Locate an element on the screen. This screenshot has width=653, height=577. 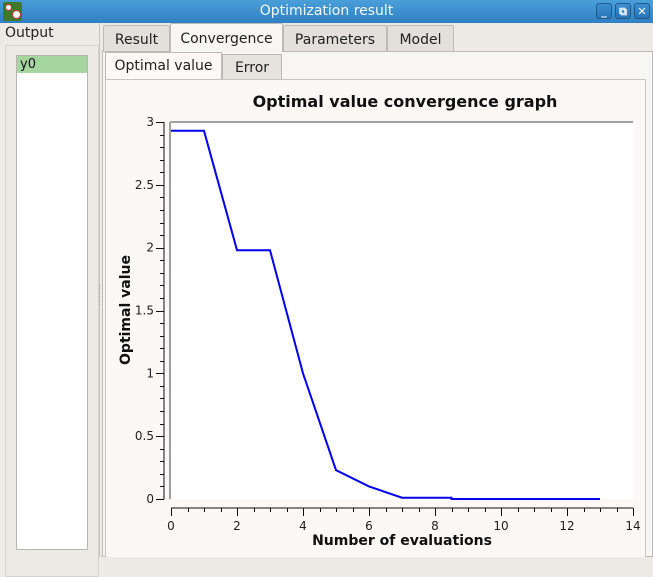
subtab-error: Error is located at coordinates (252, 66).